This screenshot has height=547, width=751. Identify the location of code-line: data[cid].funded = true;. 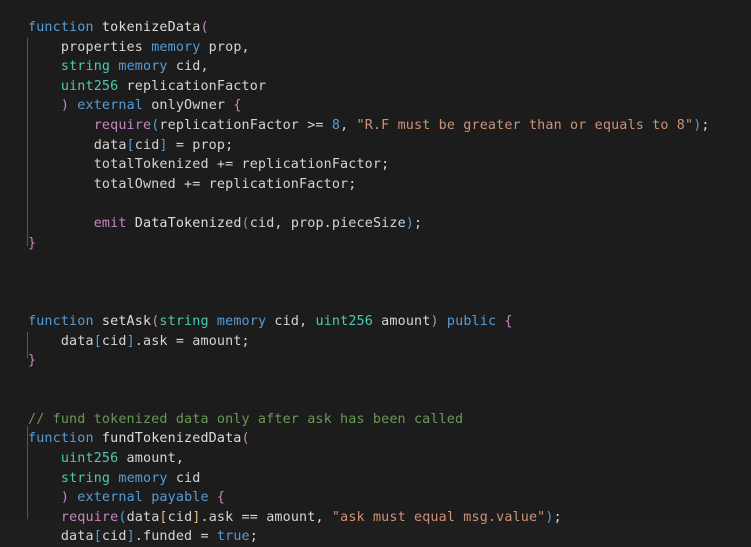
(375, 537).